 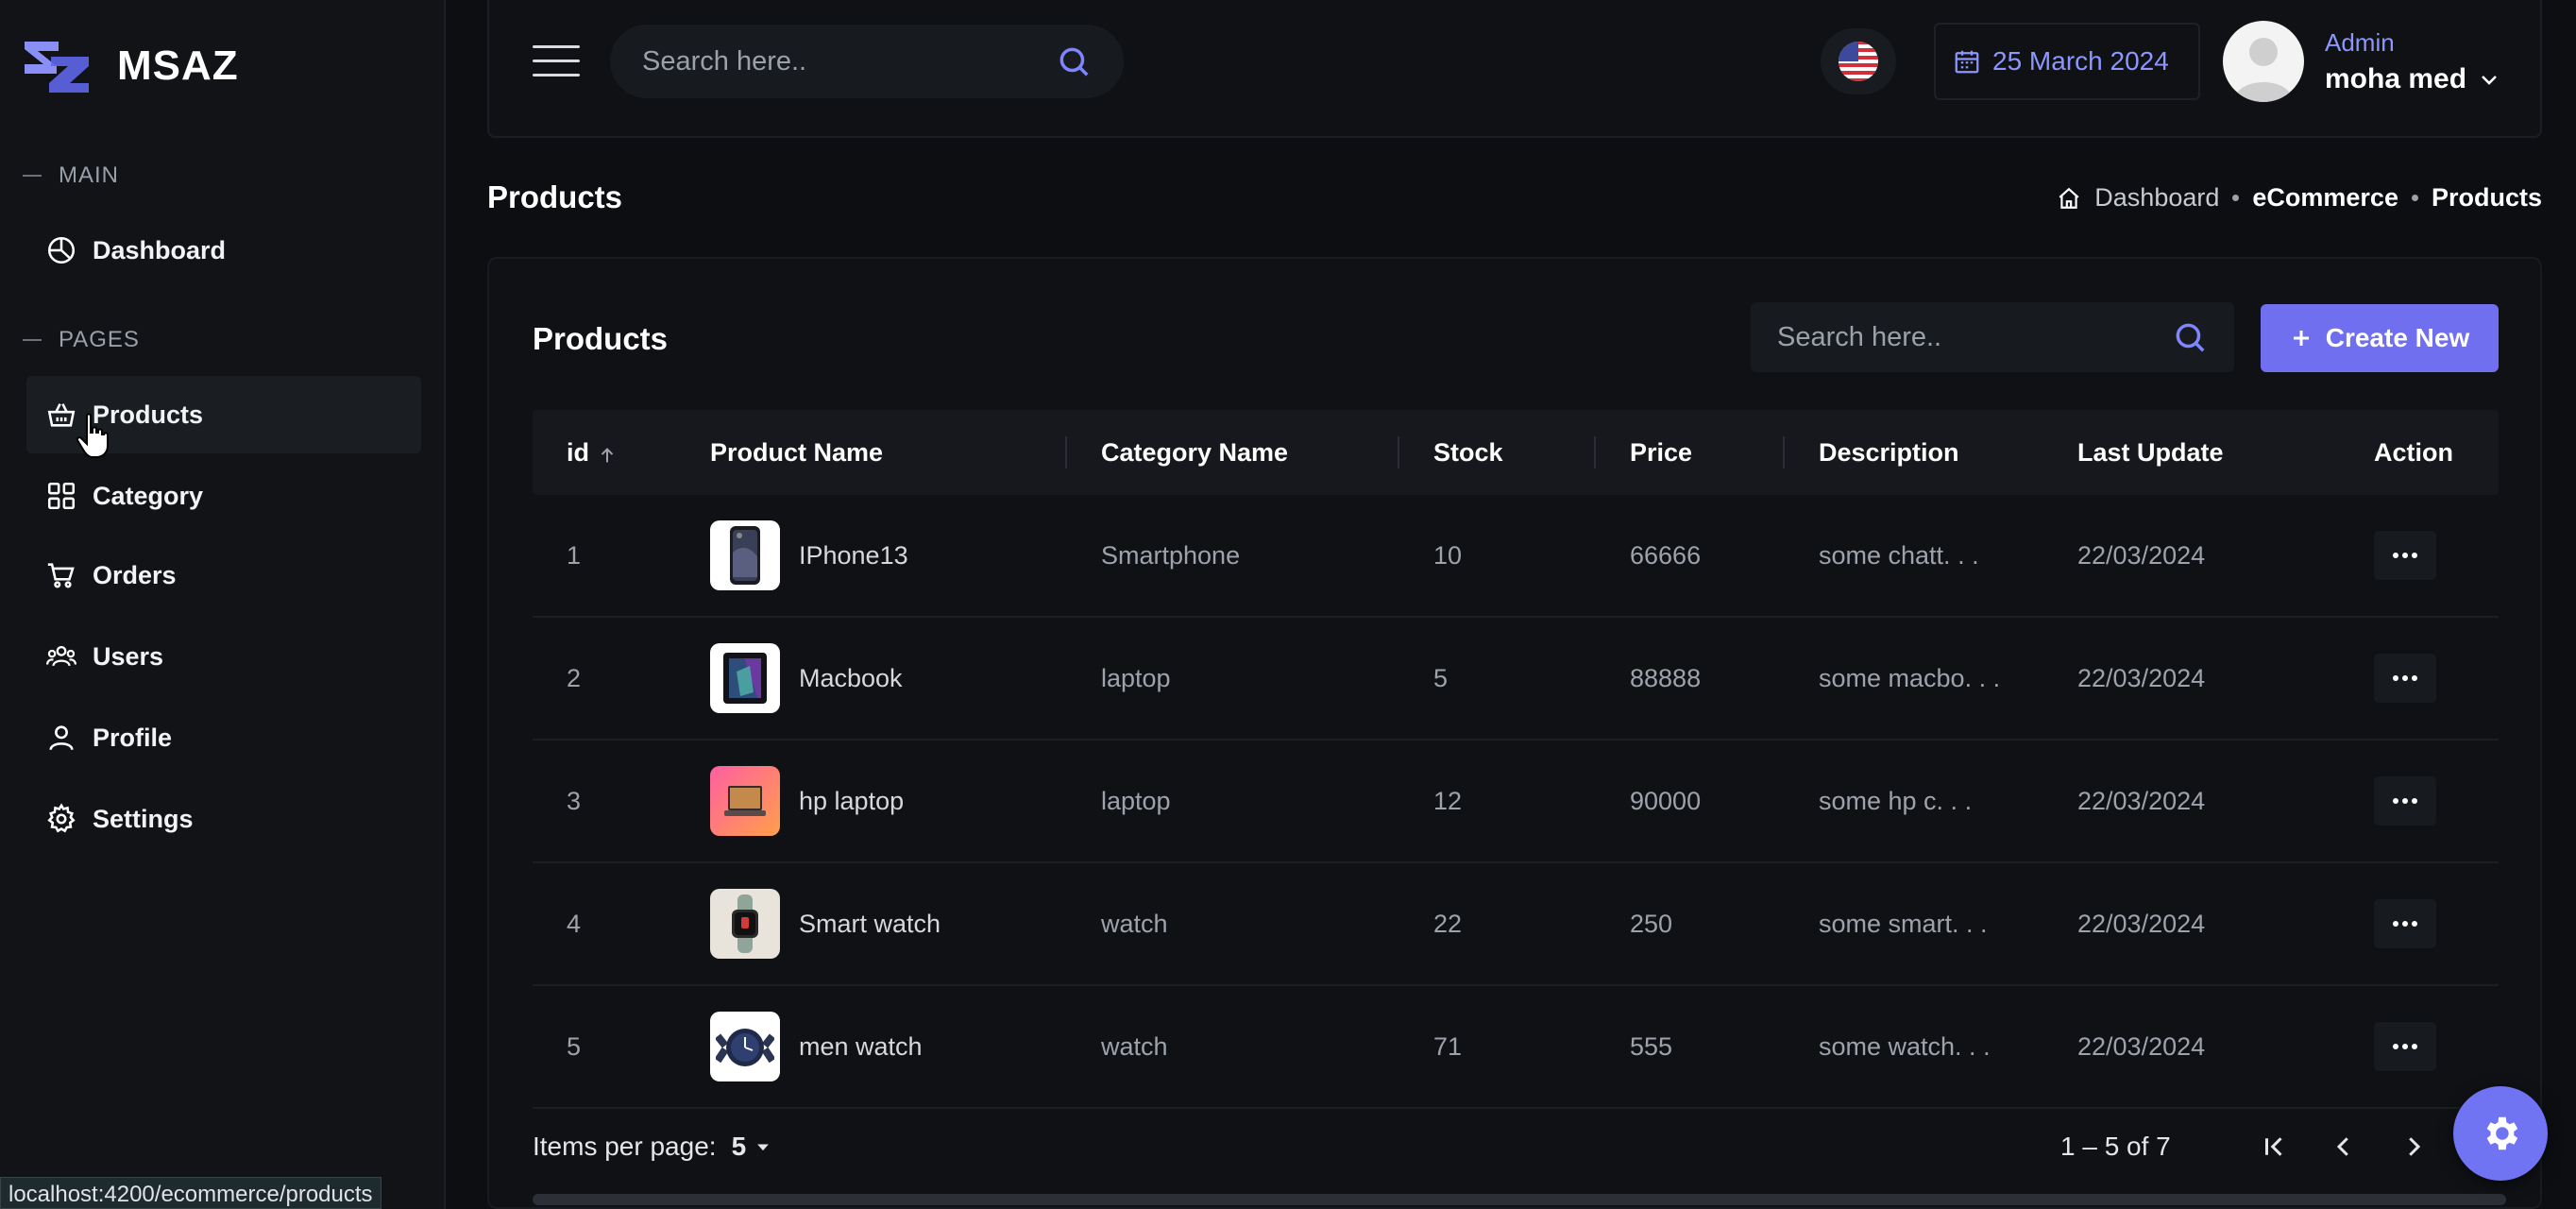 I want to click on sidebar-item-users: Users, so click(x=223, y=656).